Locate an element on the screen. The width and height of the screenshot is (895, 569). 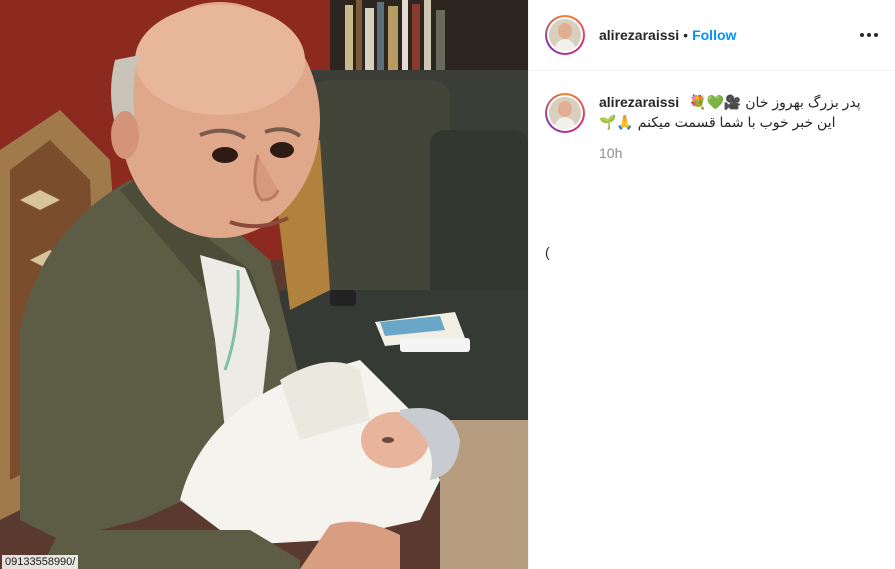
follow-button: Follow is located at coordinates (714, 35).